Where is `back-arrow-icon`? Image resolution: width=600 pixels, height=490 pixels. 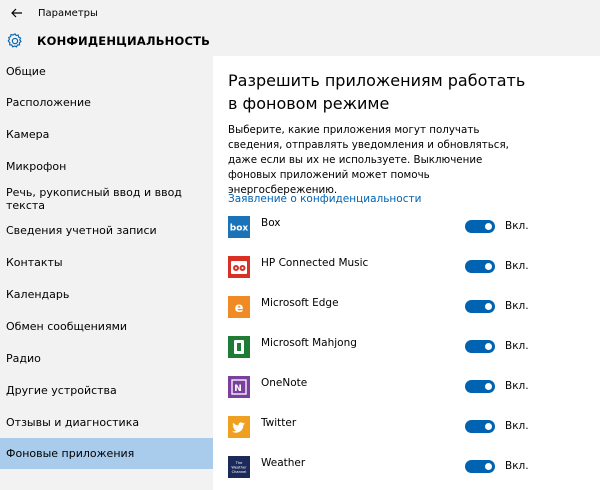
back-arrow-icon is located at coordinates (16, 13).